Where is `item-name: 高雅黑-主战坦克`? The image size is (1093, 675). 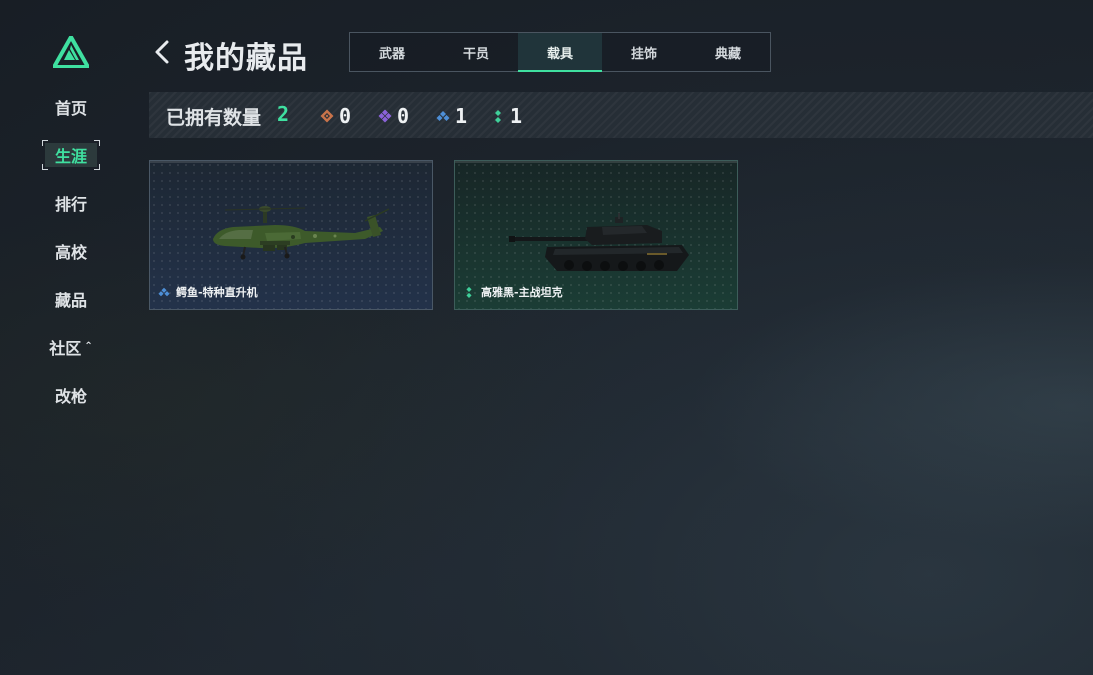
item-name: 高雅黑-主战坦克 is located at coordinates (522, 292).